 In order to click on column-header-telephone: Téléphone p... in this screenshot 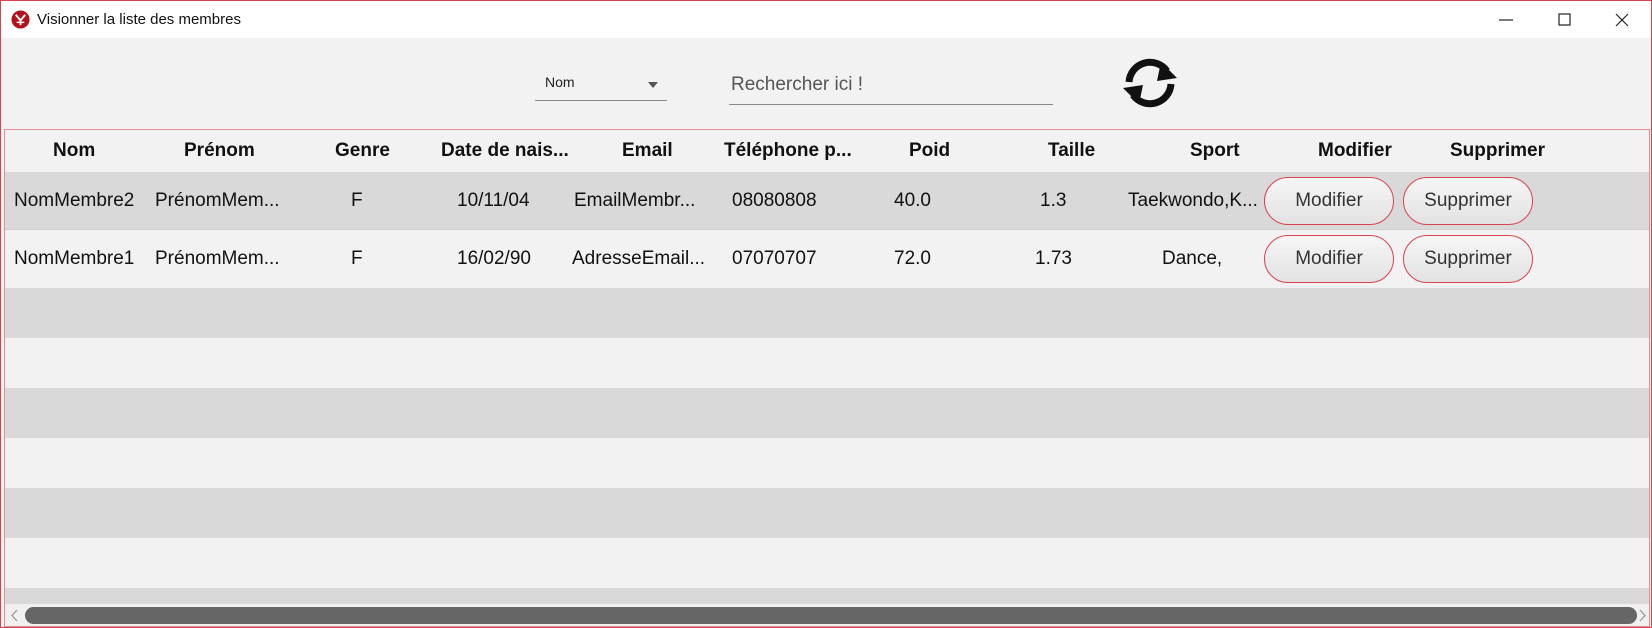, I will do `click(788, 151)`.